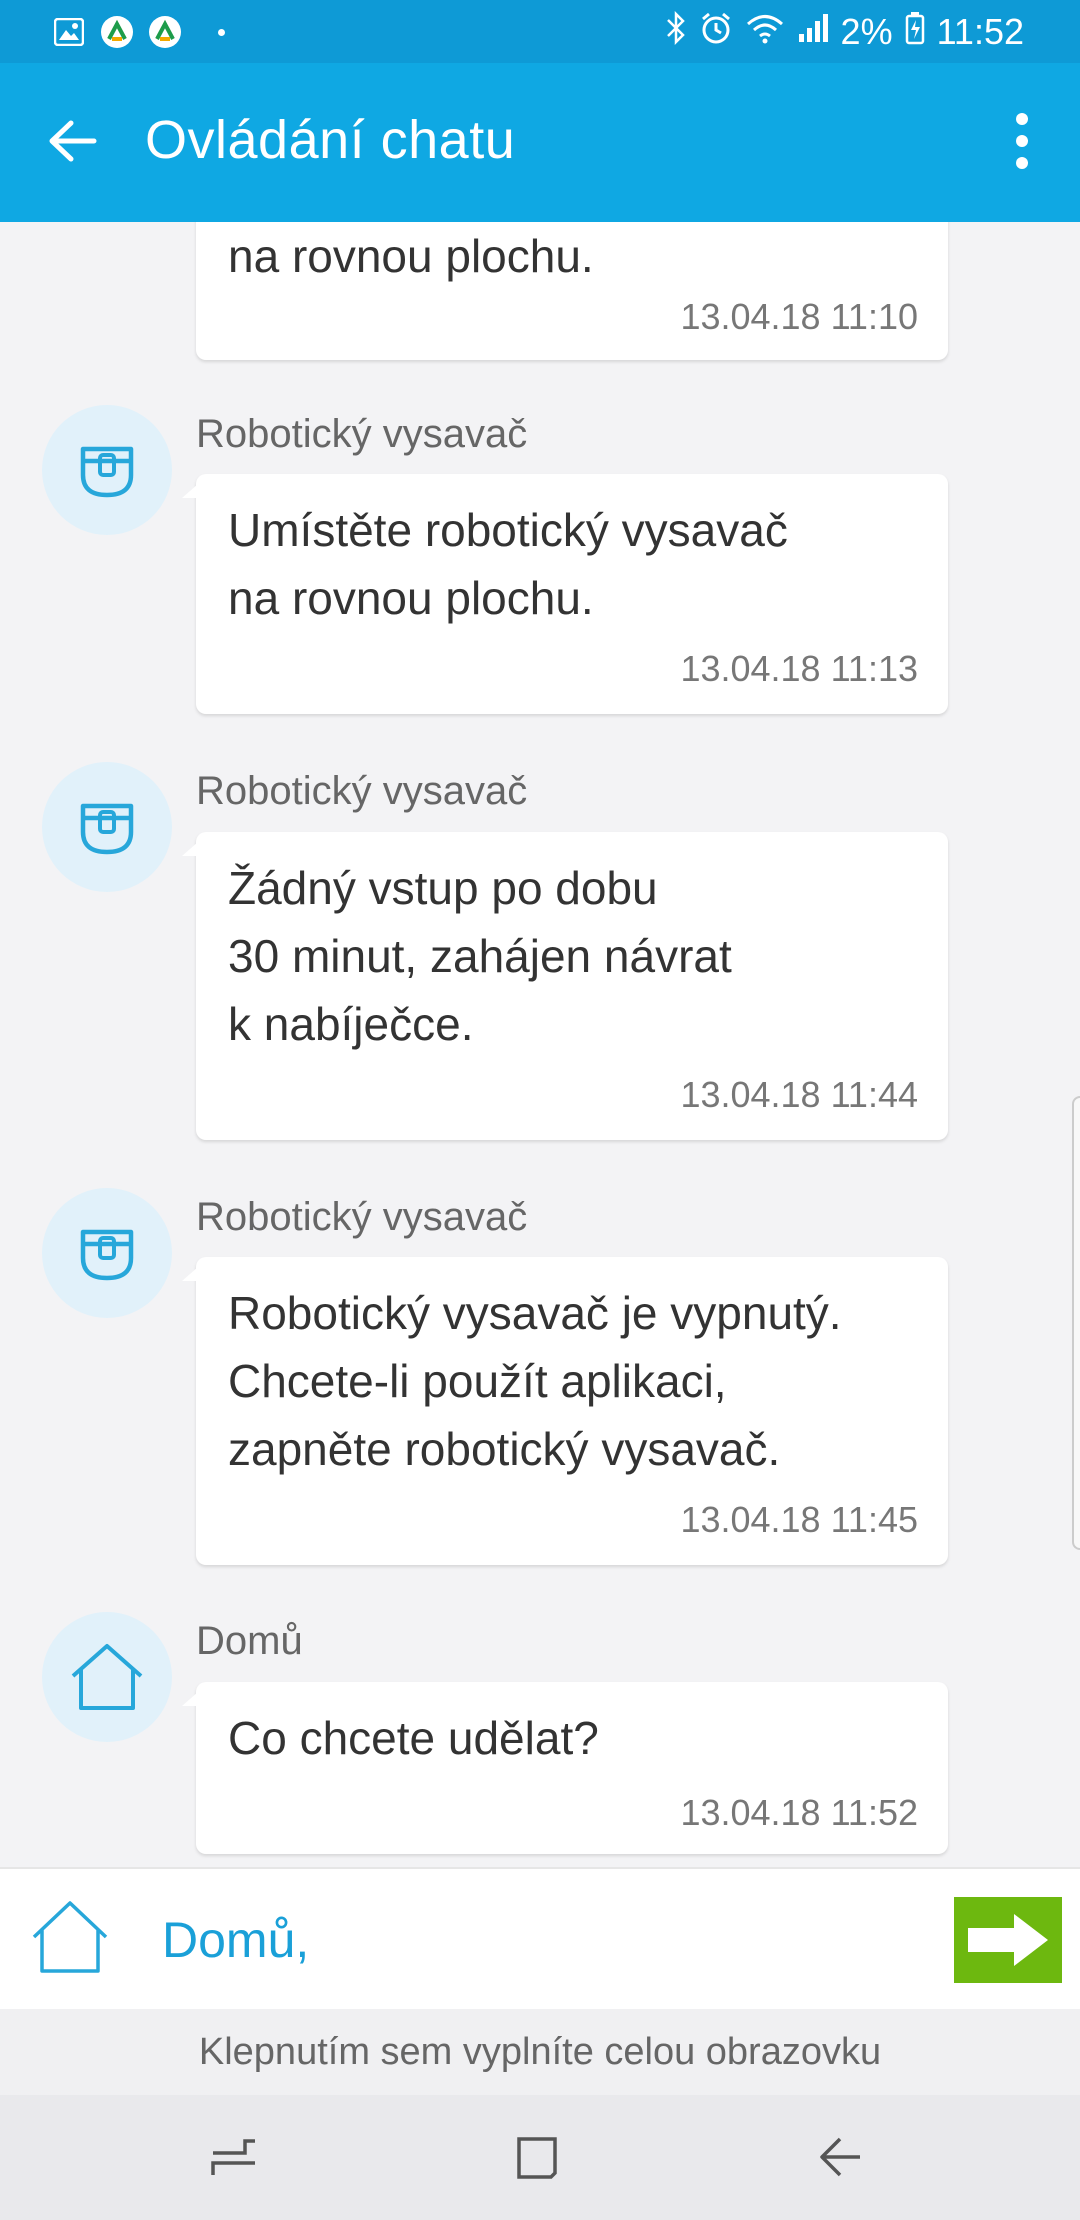 This screenshot has height=2220, width=1080. I want to click on send-button, so click(1008, 1940).